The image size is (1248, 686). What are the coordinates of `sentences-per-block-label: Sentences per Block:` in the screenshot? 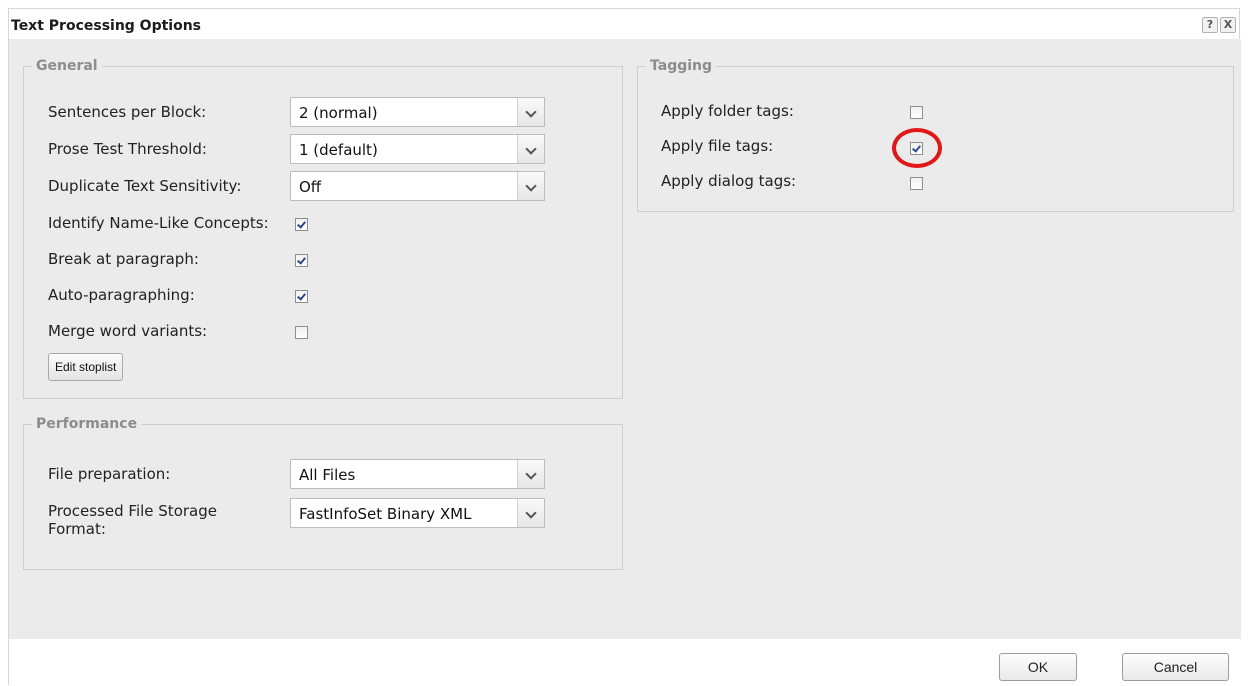 It's located at (127, 112).